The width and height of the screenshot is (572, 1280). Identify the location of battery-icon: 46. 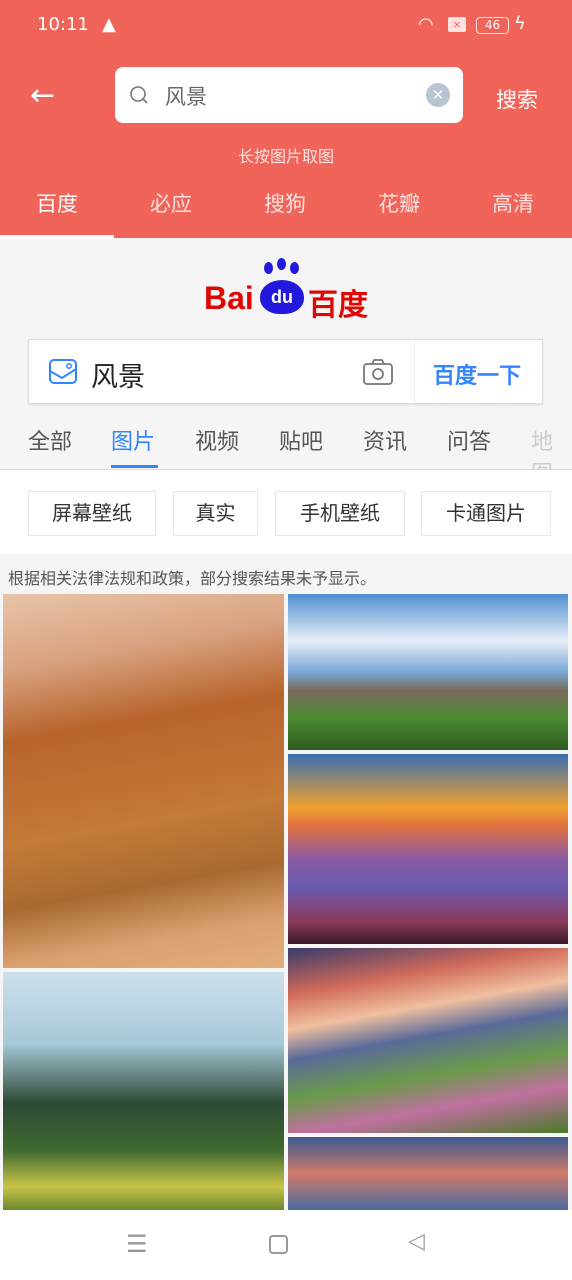
(492, 25).